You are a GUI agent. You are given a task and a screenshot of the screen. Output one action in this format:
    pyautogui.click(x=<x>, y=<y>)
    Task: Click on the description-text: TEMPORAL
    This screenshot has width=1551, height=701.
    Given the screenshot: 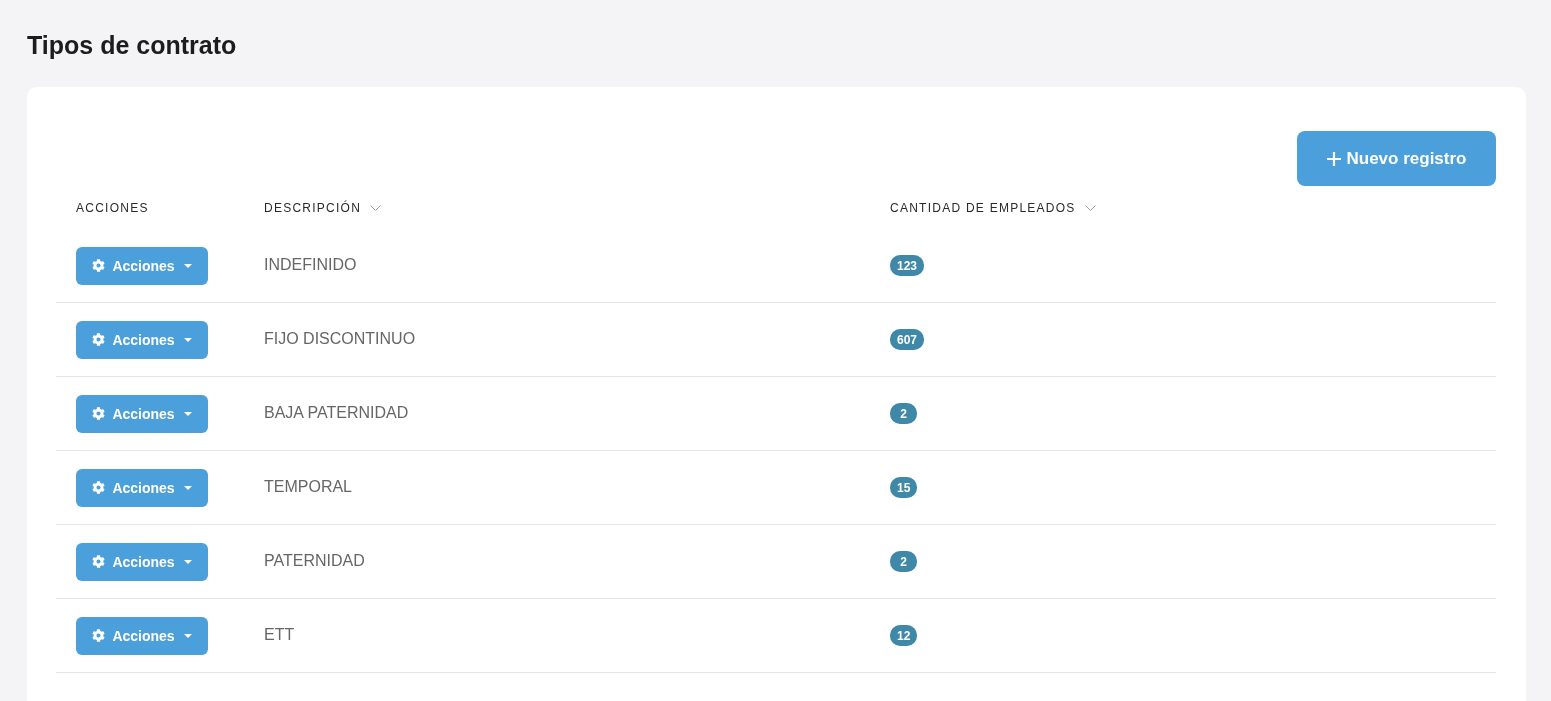 What is the action you would take?
    pyautogui.click(x=308, y=486)
    